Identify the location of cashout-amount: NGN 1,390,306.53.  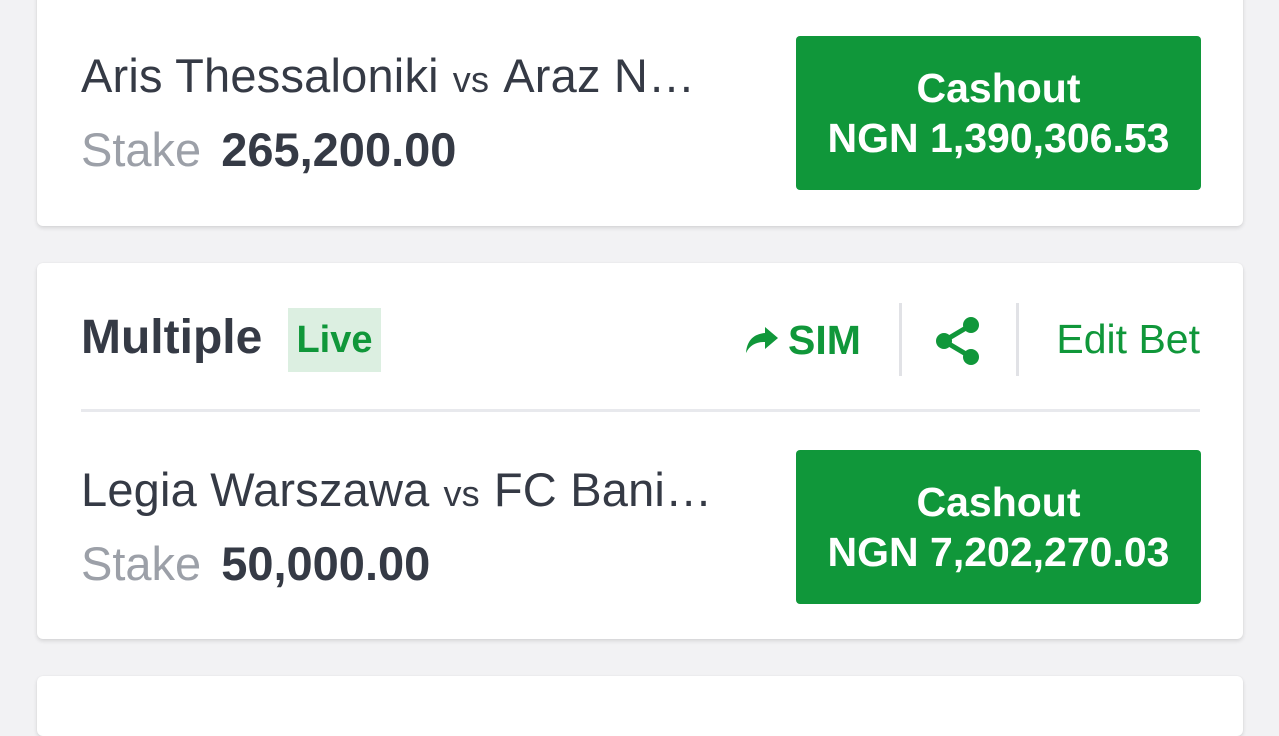
(998, 138).